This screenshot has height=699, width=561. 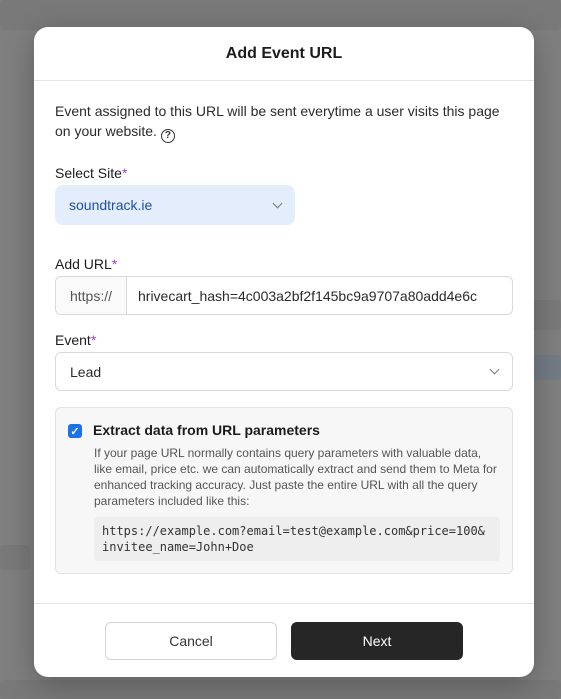 I want to click on dialog-header: Add Event URL, so click(x=284, y=54).